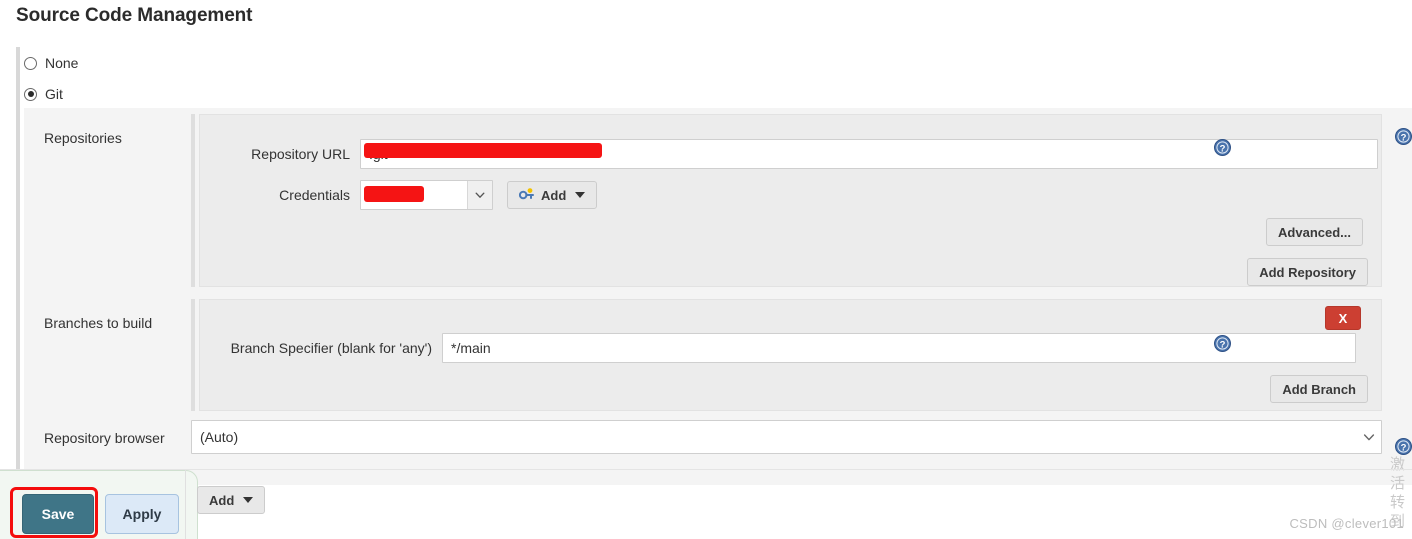 The image size is (1412, 539). Describe the element at coordinates (479, 195) in the screenshot. I see `chevron-down-icon` at that location.